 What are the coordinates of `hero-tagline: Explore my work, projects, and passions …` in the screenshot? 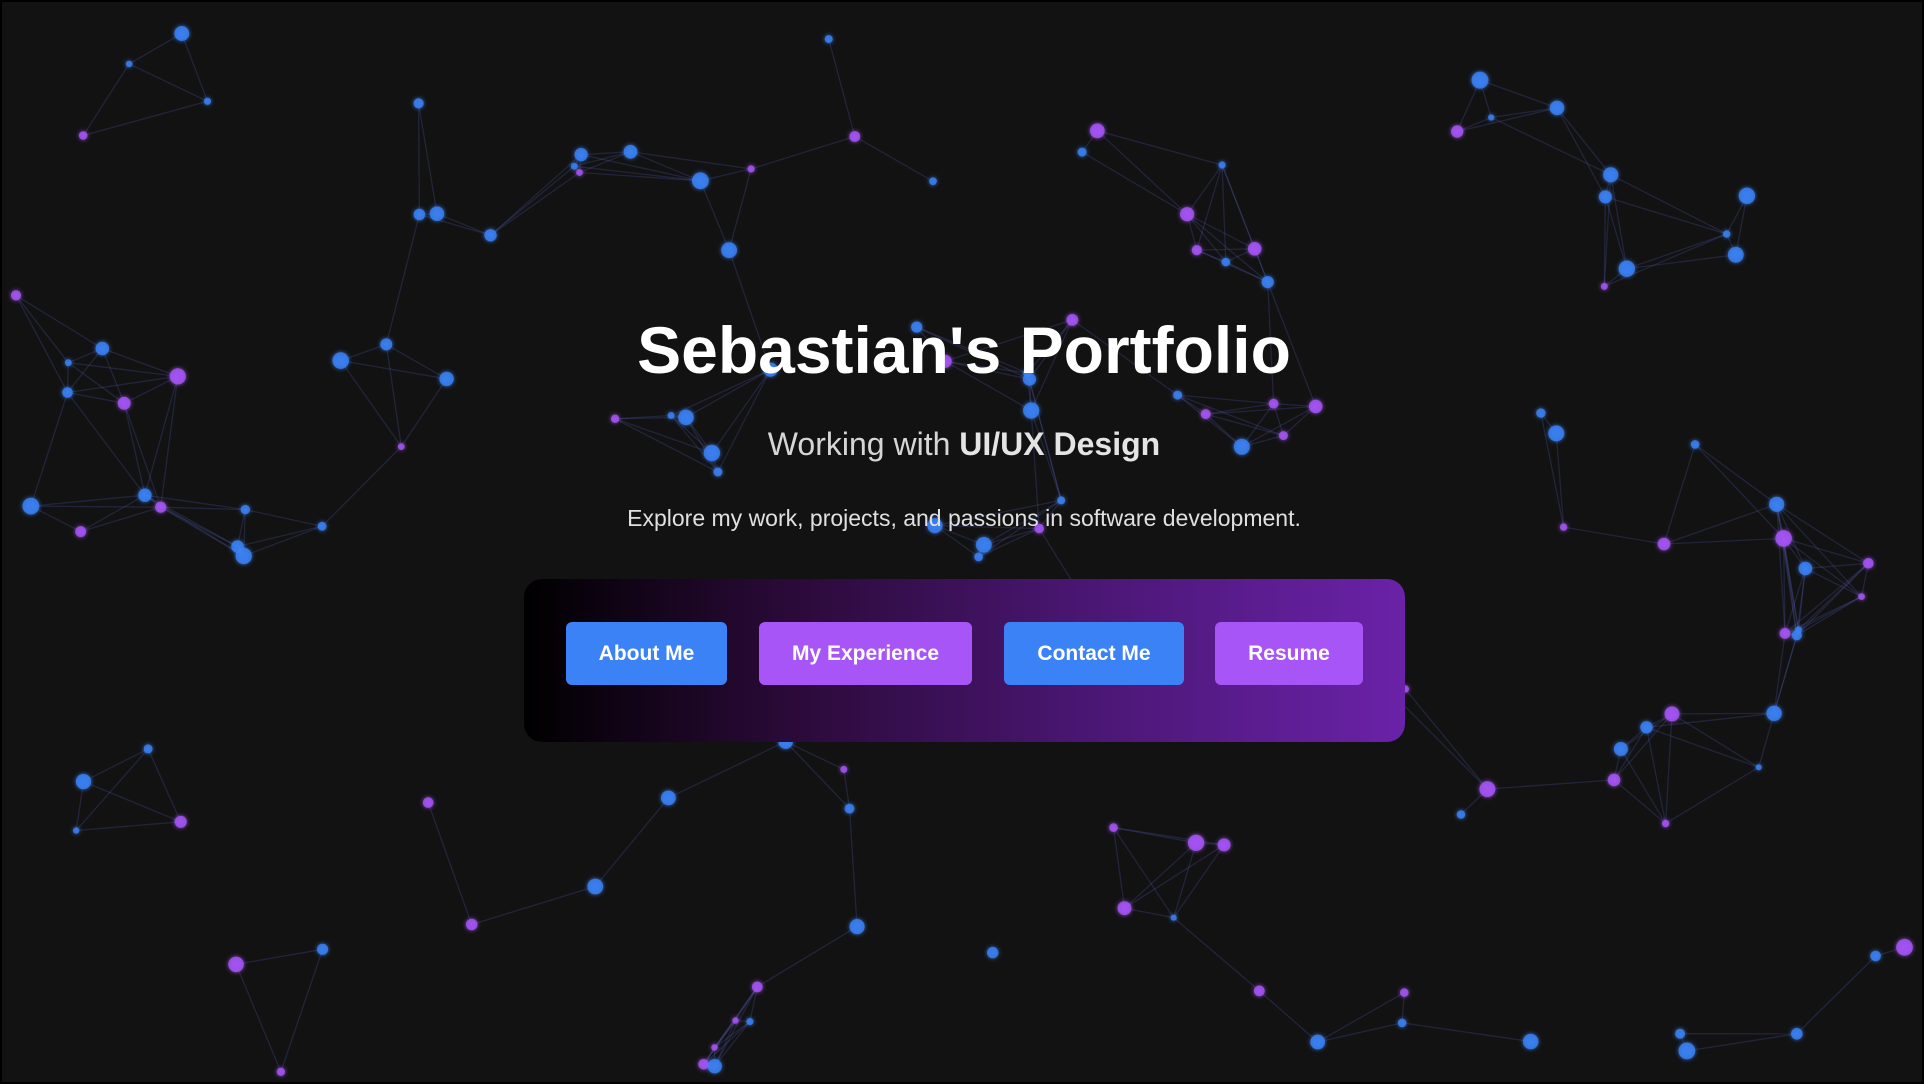 It's located at (964, 518).